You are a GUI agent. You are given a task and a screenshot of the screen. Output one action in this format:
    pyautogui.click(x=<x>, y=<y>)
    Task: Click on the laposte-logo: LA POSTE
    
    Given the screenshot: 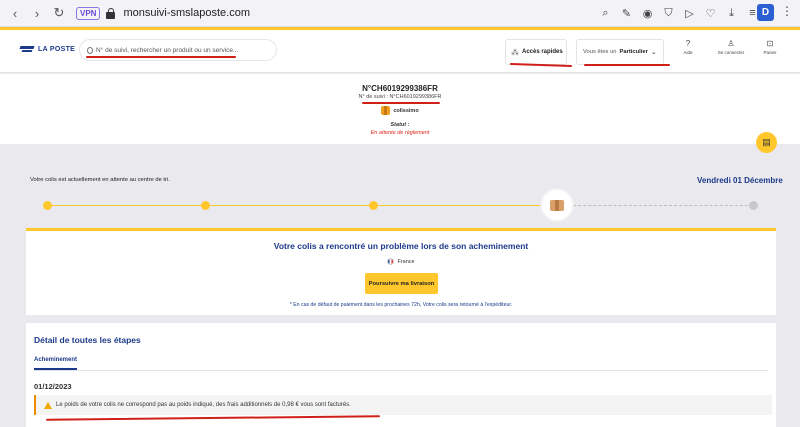 What is the action you would take?
    pyautogui.click(x=47, y=49)
    